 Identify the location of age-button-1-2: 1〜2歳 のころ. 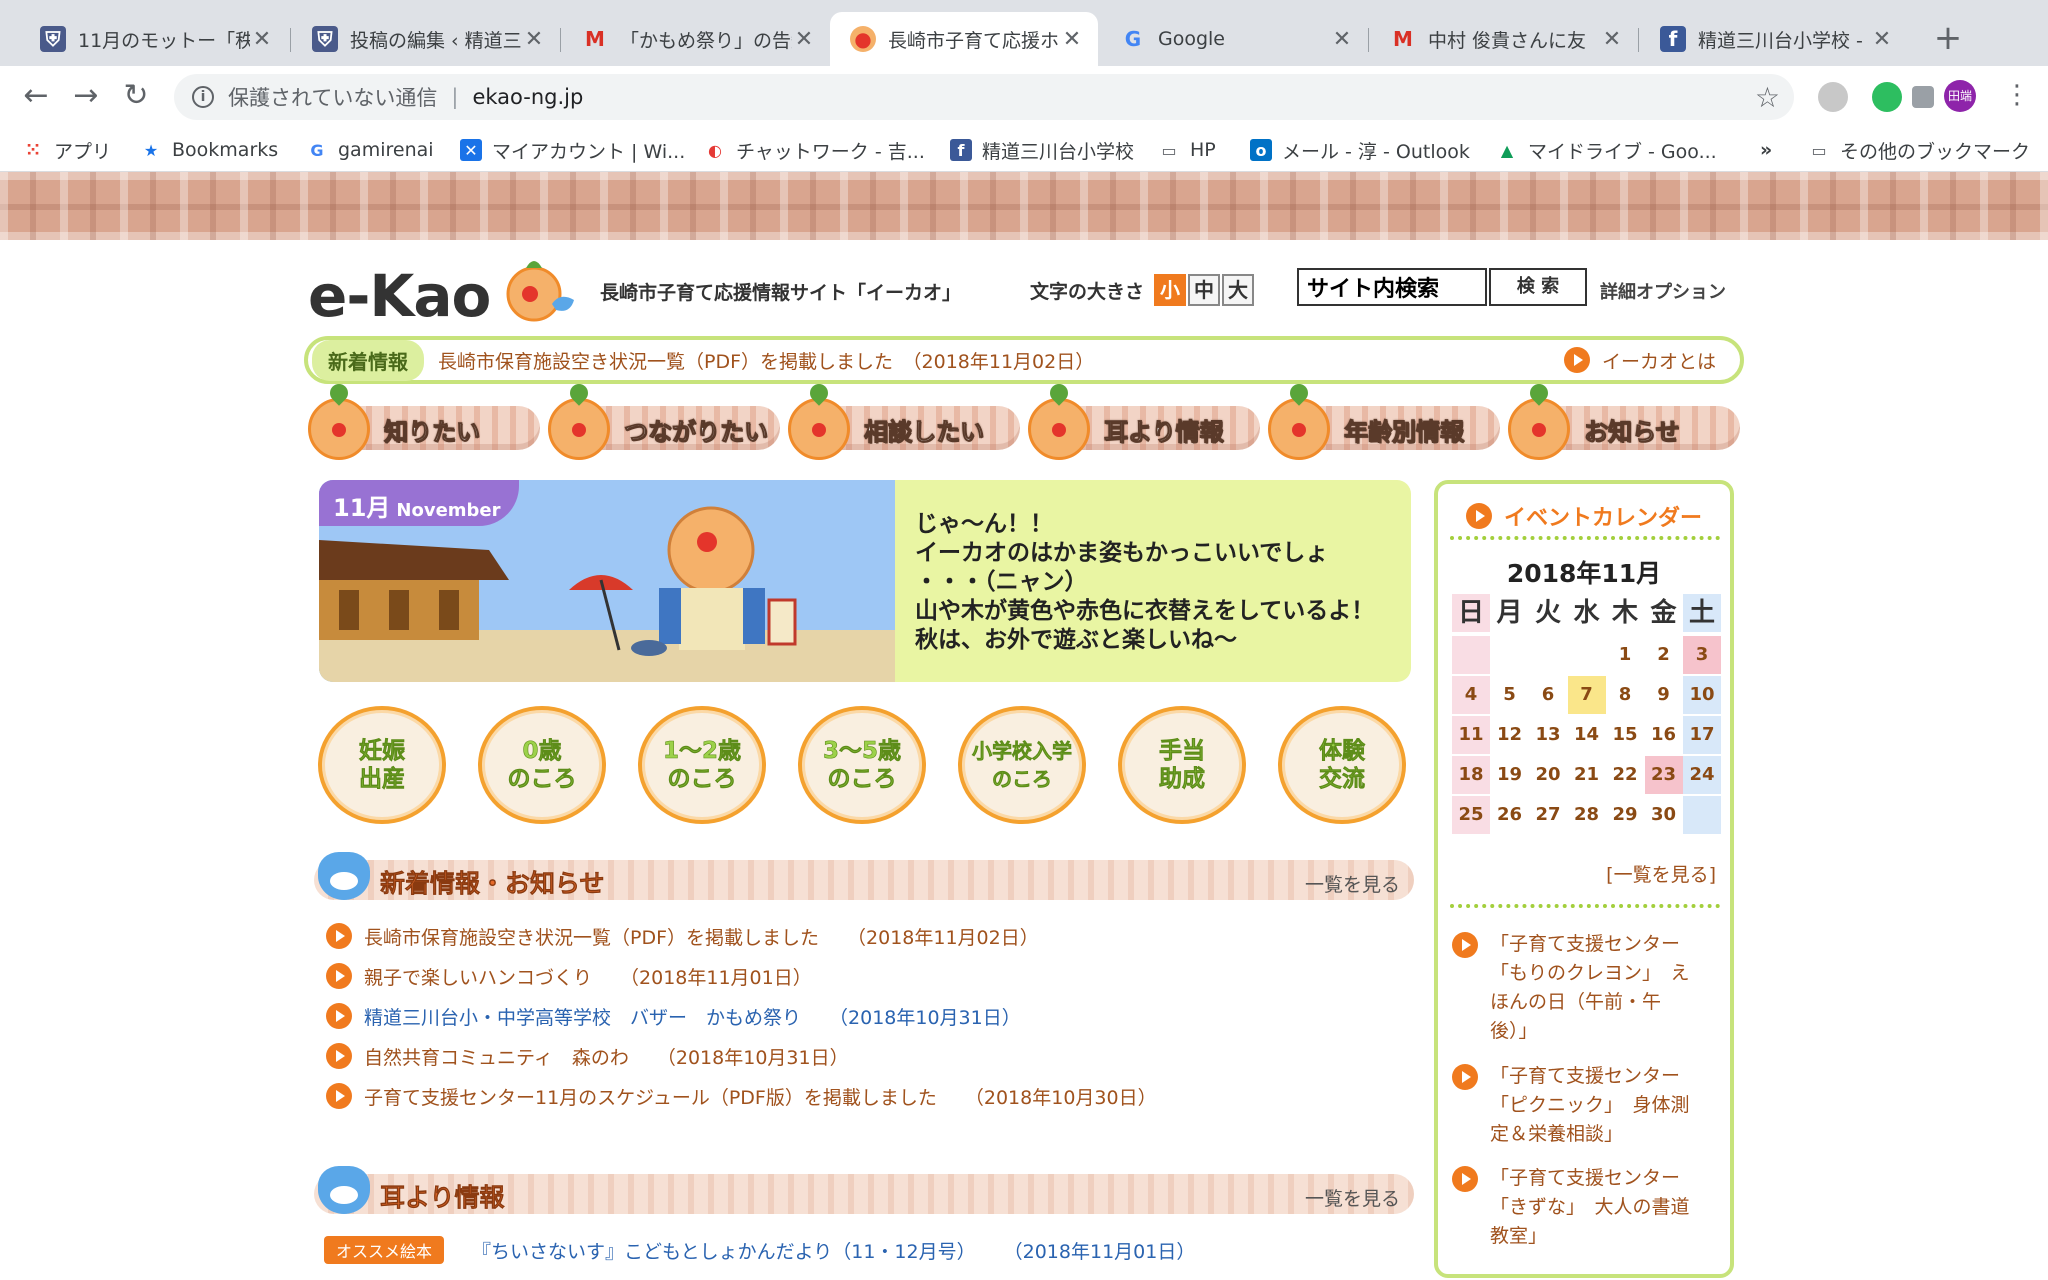
(702, 765).